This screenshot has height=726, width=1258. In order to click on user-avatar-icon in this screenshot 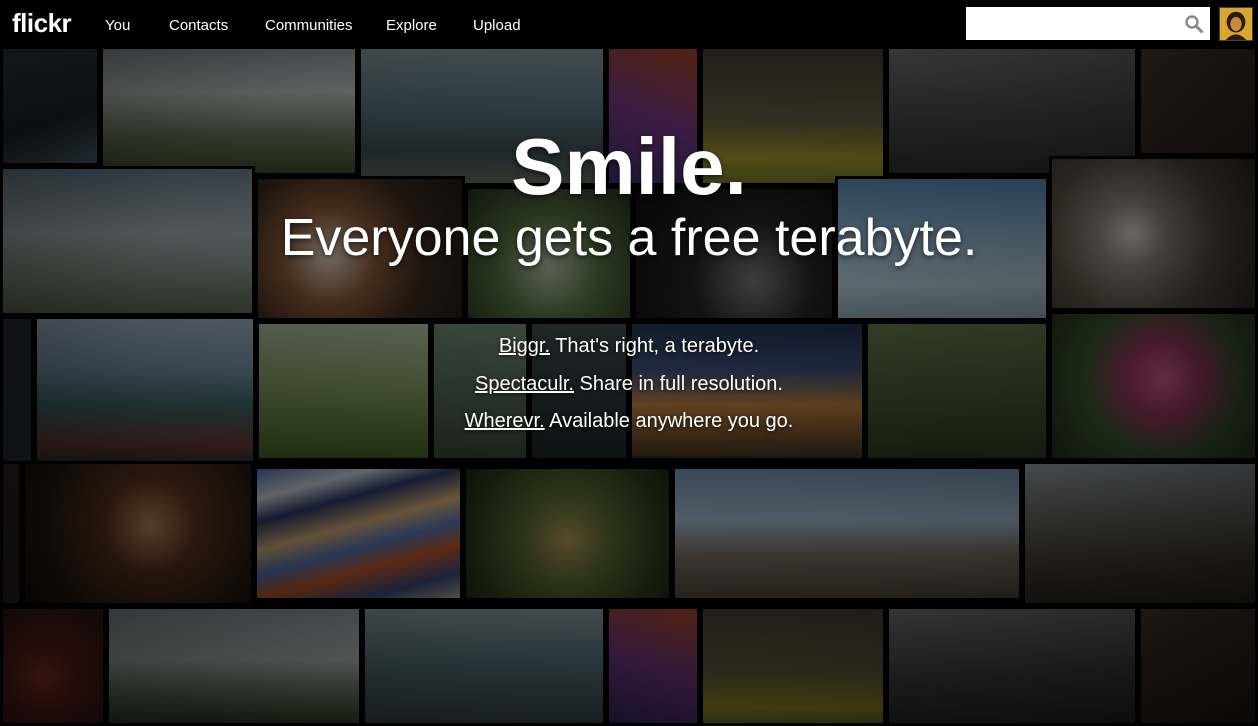, I will do `click(1236, 24)`.